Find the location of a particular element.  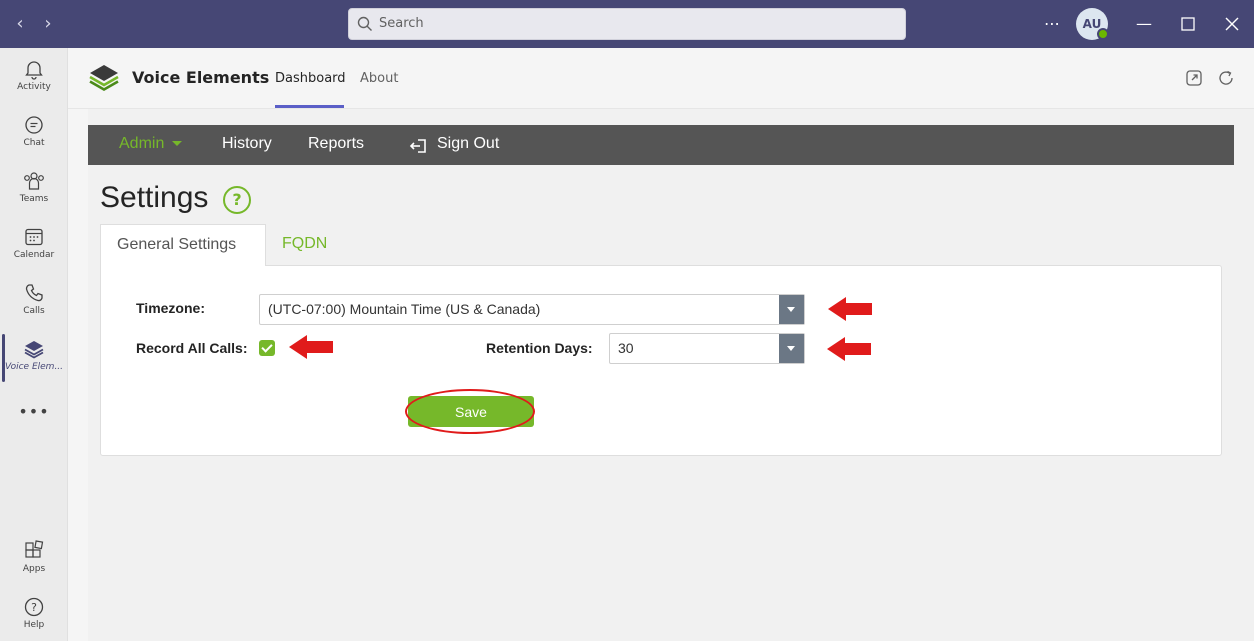

retention-days-value: 30 is located at coordinates (626, 348).